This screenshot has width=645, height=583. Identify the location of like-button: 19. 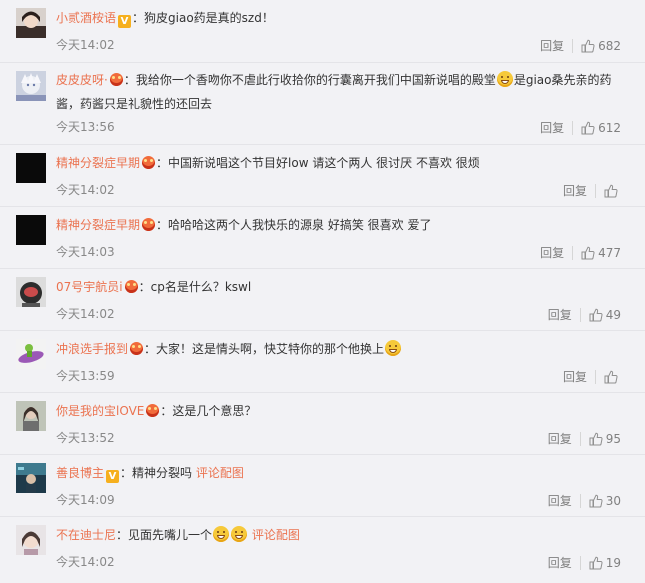
(605, 563).